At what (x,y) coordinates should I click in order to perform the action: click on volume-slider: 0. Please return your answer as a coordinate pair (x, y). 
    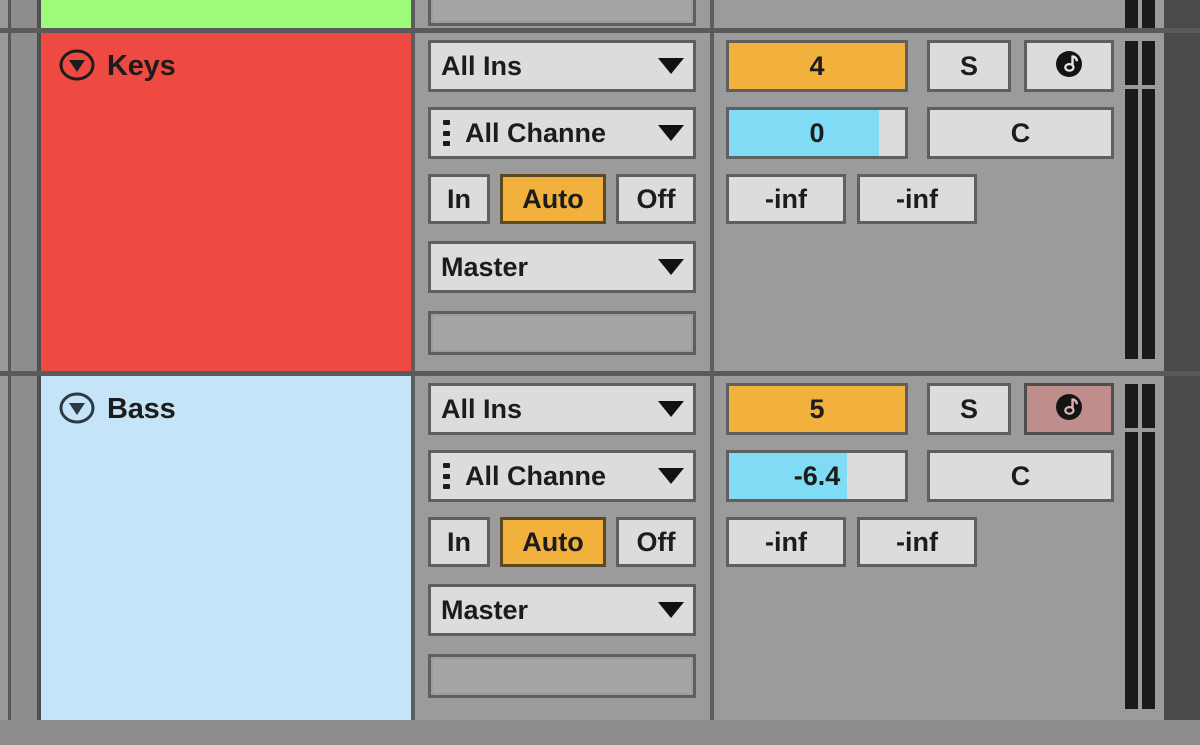
    Looking at the image, I should click on (817, 133).